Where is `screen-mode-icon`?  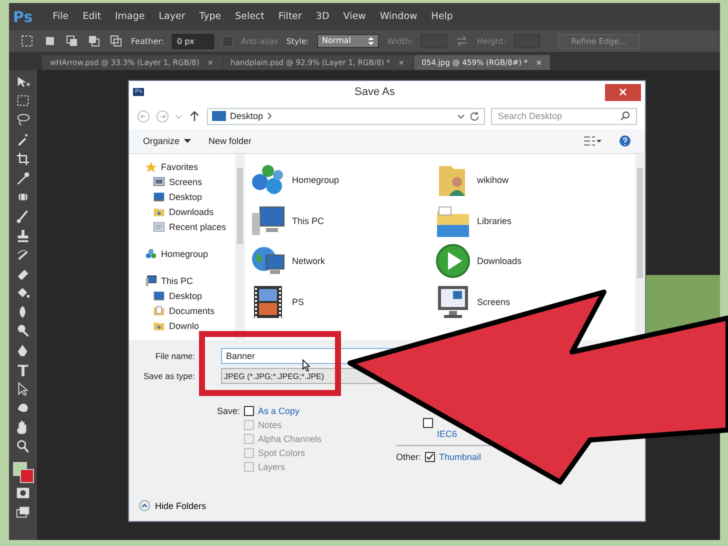
screen-mode-icon is located at coordinates (23, 512).